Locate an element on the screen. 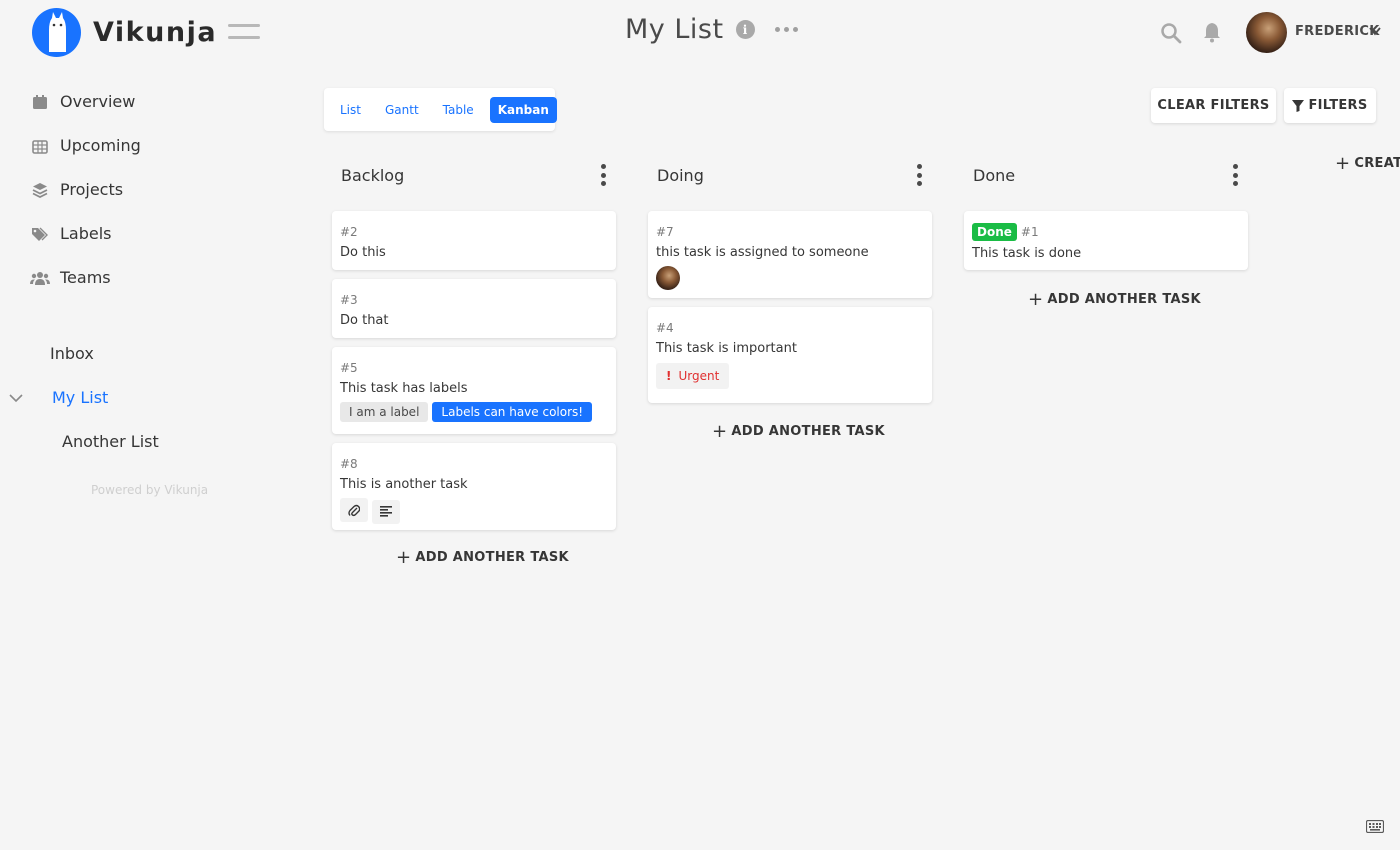 Image resolution: width=1400 pixels, height=850 pixels. menu-toggle-icon is located at coordinates (244, 33).